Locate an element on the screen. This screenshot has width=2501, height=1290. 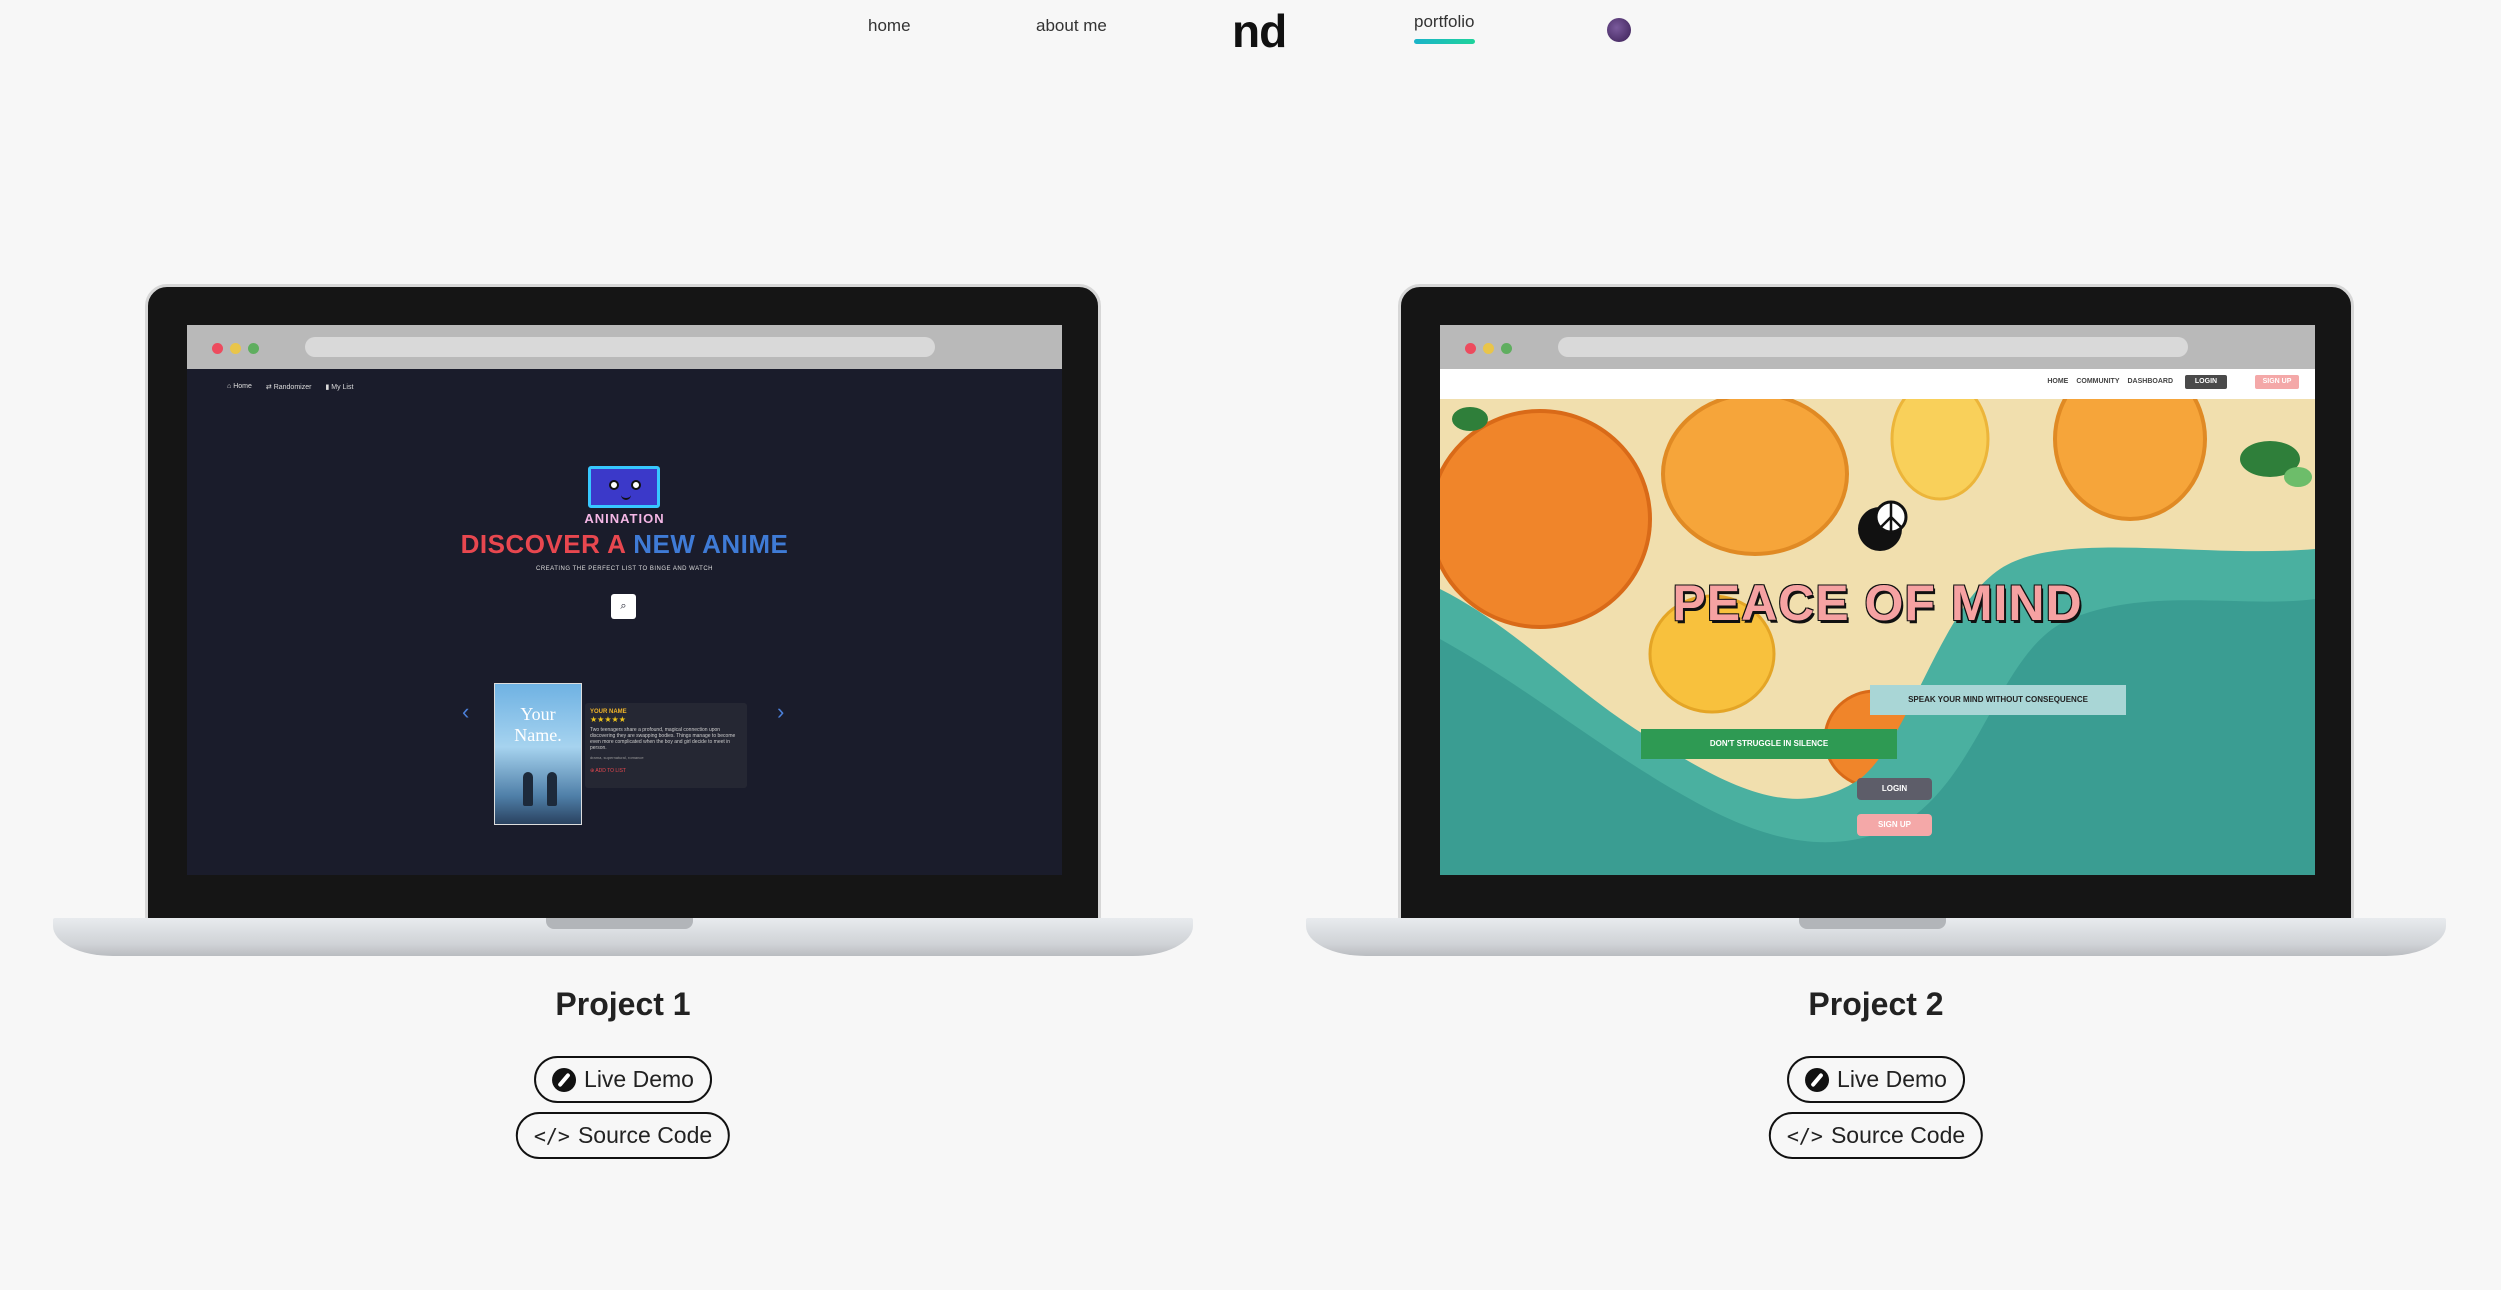
theme-toggle-icon is located at coordinates (1619, 30).